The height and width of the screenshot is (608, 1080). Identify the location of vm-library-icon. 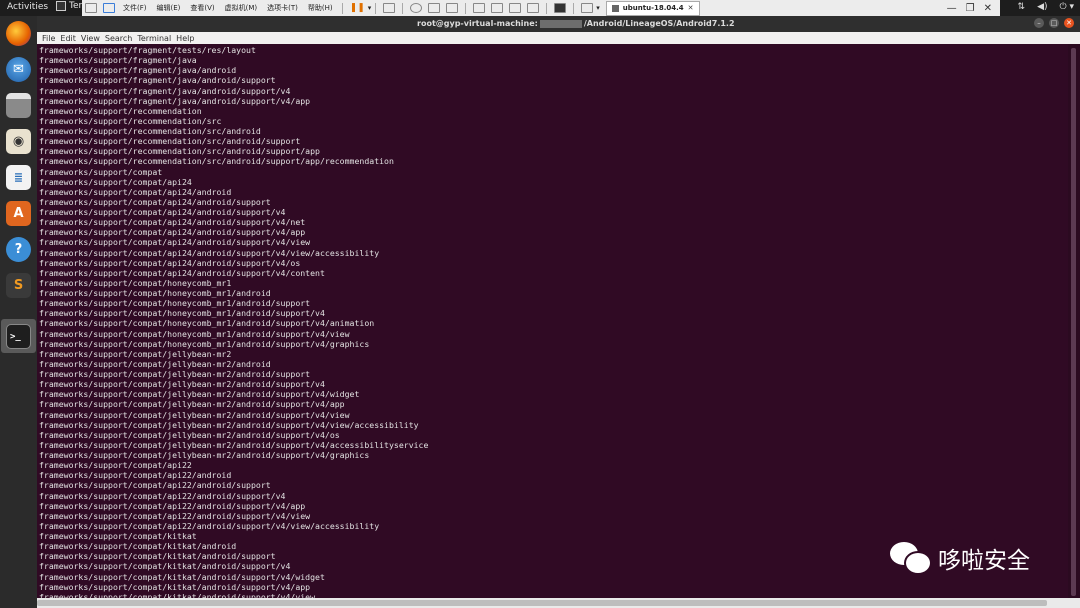
(109, 8).